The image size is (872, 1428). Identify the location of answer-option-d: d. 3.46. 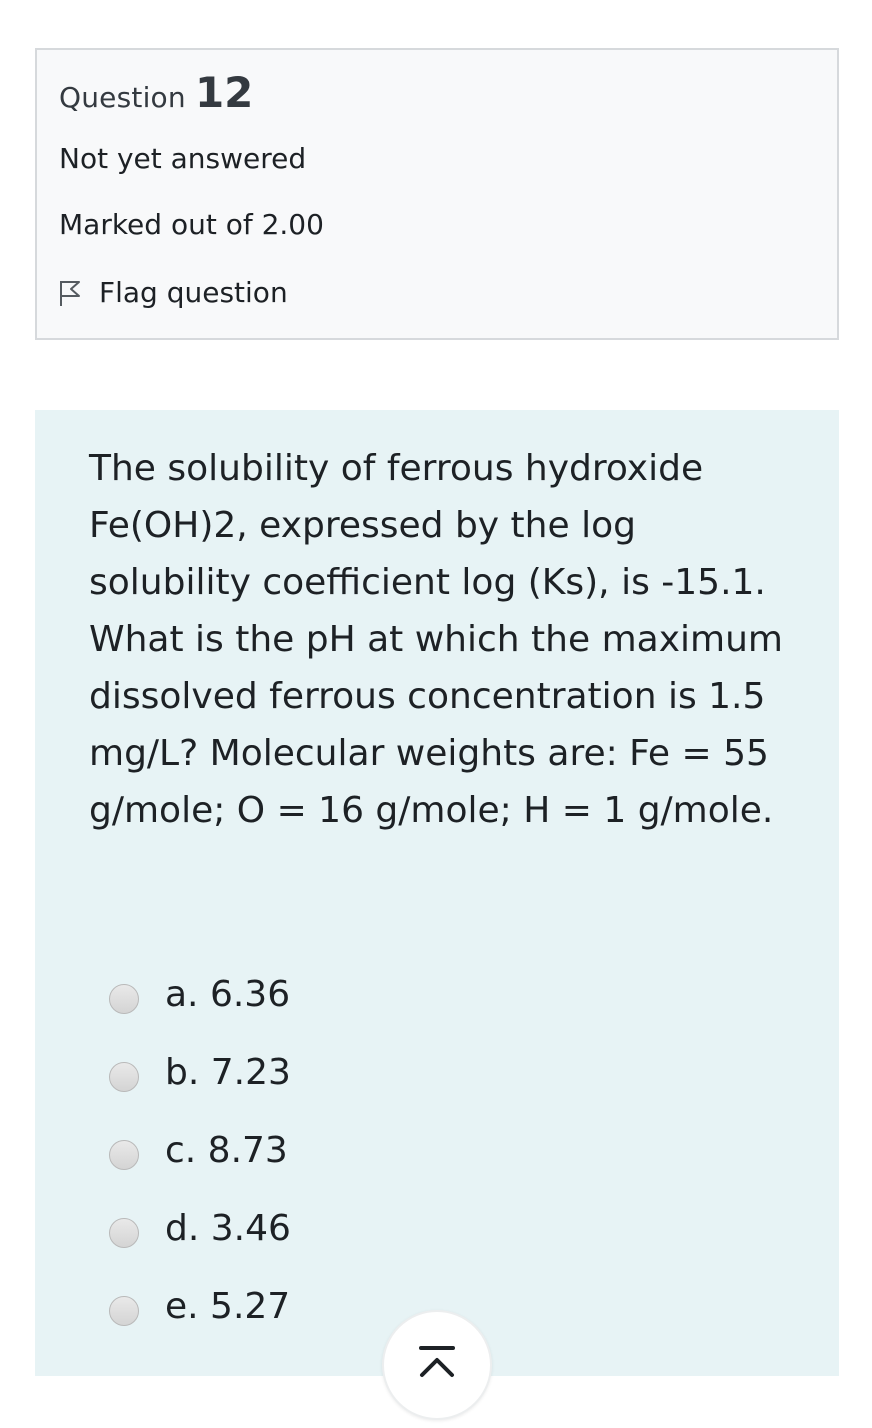
(200, 1228).